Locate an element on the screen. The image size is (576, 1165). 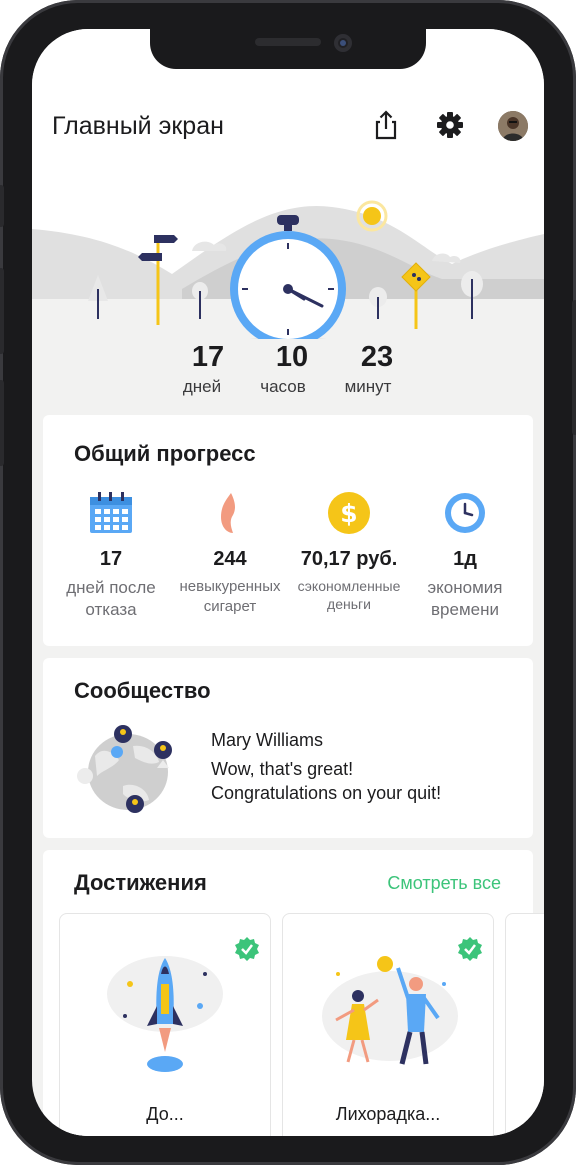
dollar-coin-icon: $ is located at coordinates (349, 513).